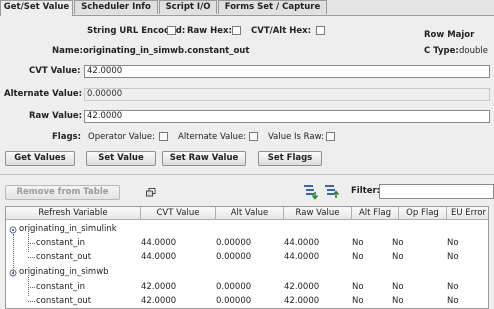 This screenshot has width=494, height=309. I want to click on set-raw-value-button: Set Raw Value, so click(204, 158).